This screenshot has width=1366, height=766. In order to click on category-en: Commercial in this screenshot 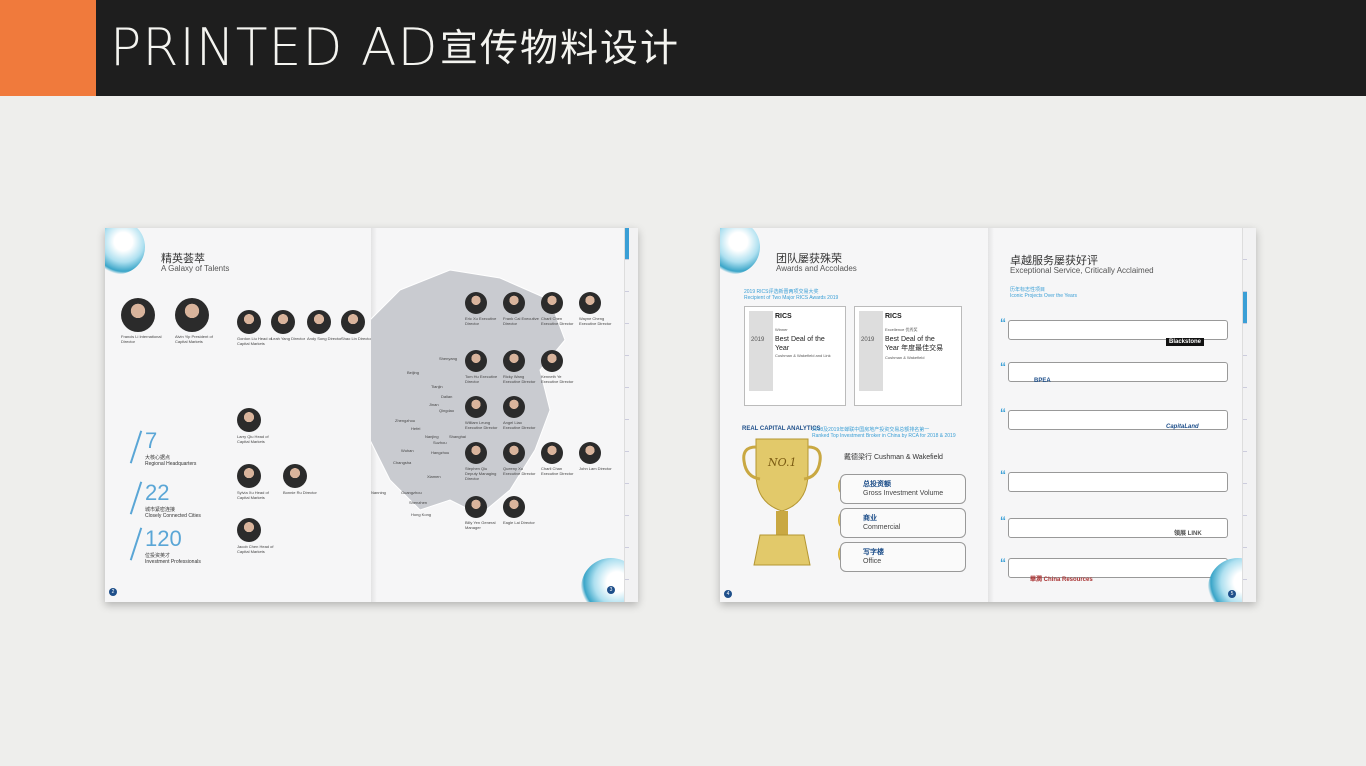, I will do `click(882, 527)`.